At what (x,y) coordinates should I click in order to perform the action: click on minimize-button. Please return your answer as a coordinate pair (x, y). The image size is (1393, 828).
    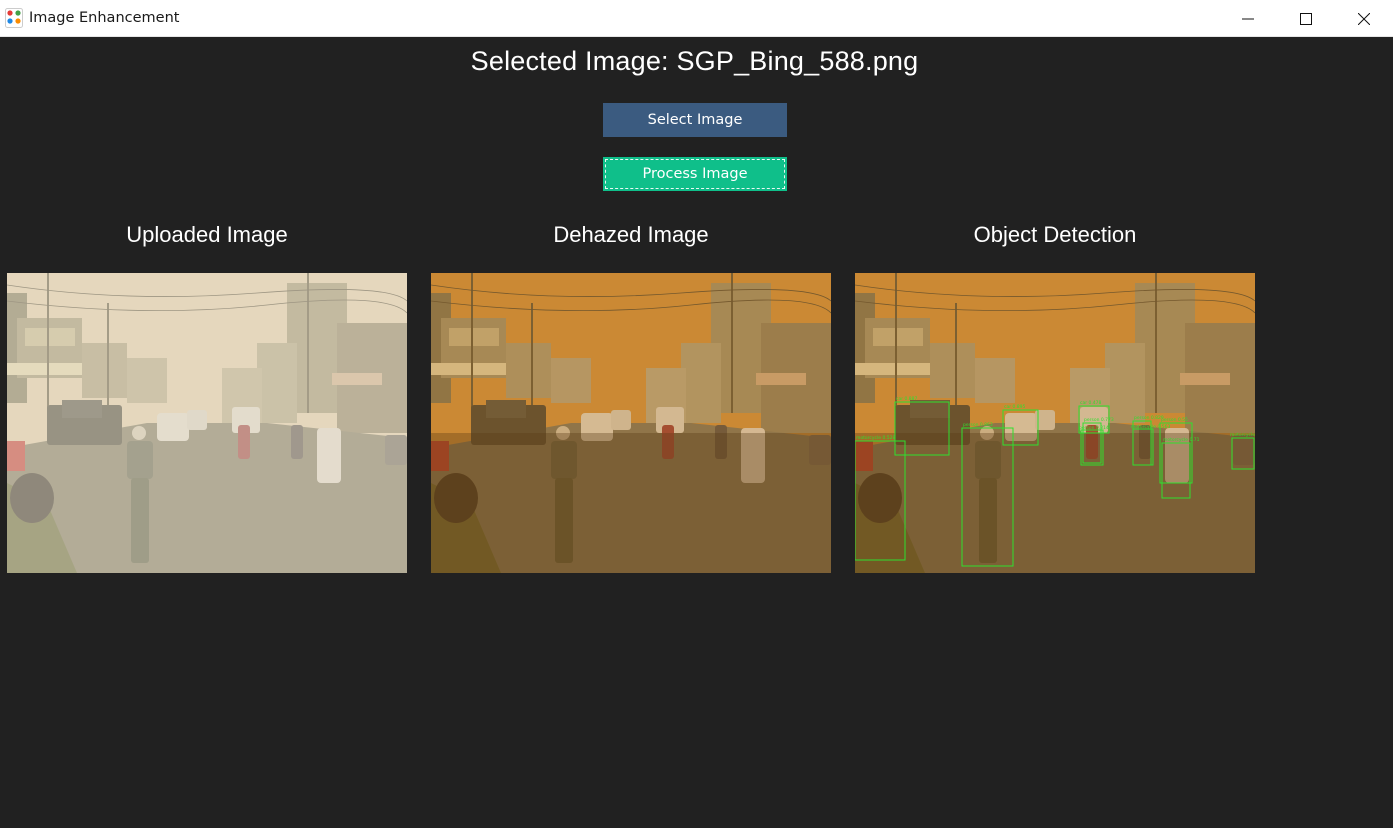
    Looking at the image, I should click on (1248, 18).